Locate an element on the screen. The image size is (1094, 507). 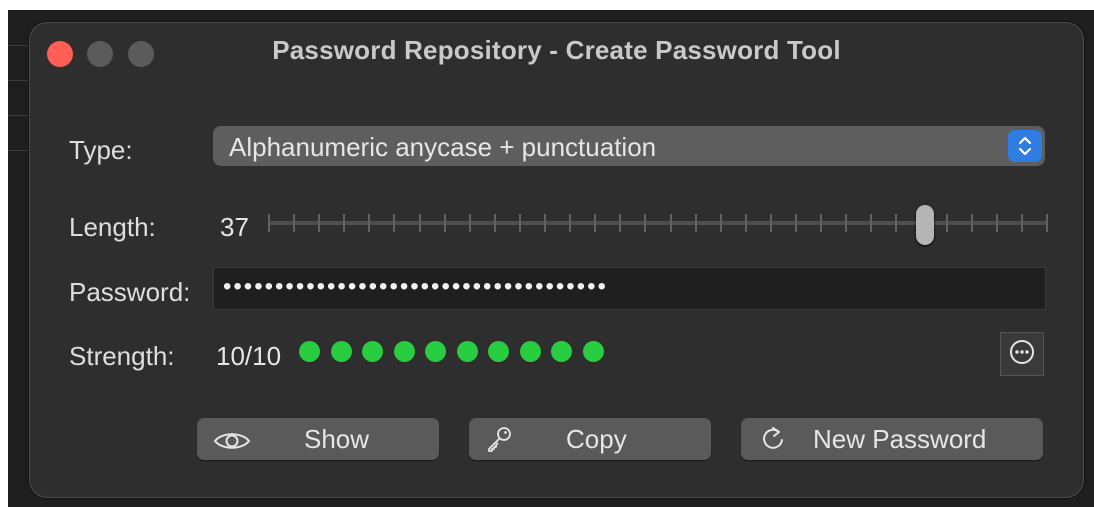
strength-value: 10/10 is located at coordinates (249, 356).